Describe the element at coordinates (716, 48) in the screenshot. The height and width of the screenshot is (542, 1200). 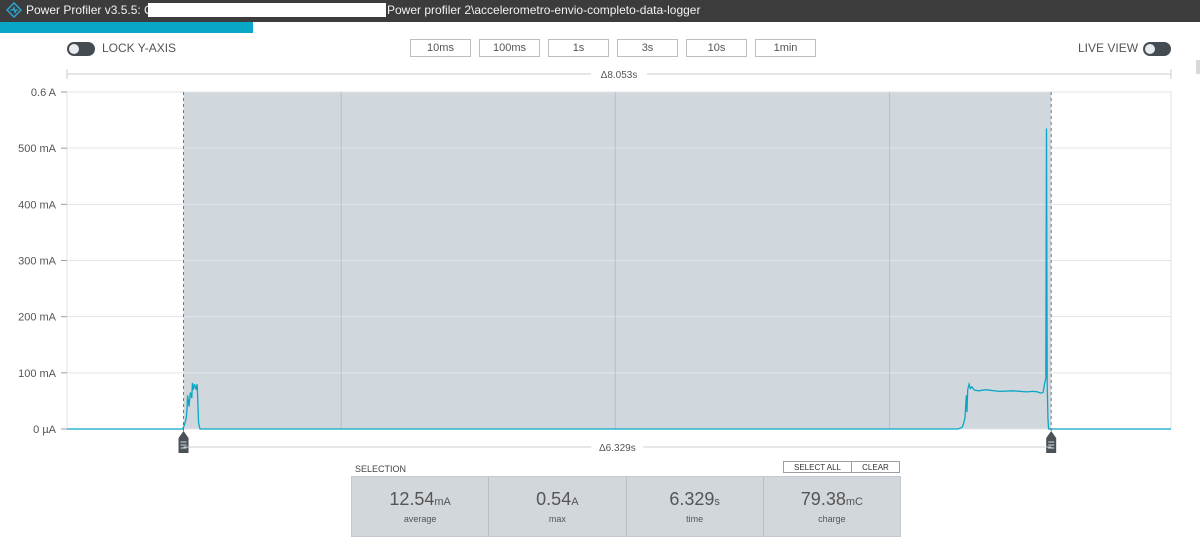
I see `time-window-10s-button: 10s` at that location.